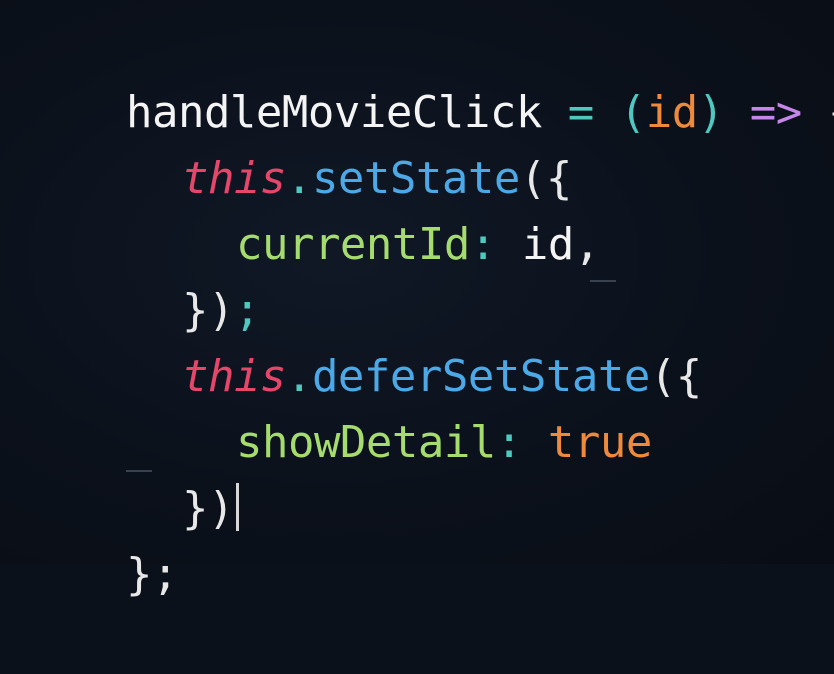 The width and height of the screenshot is (834, 674). What do you see at coordinates (165, 574) in the screenshot?
I see `semicolon: ;` at bounding box center [165, 574].